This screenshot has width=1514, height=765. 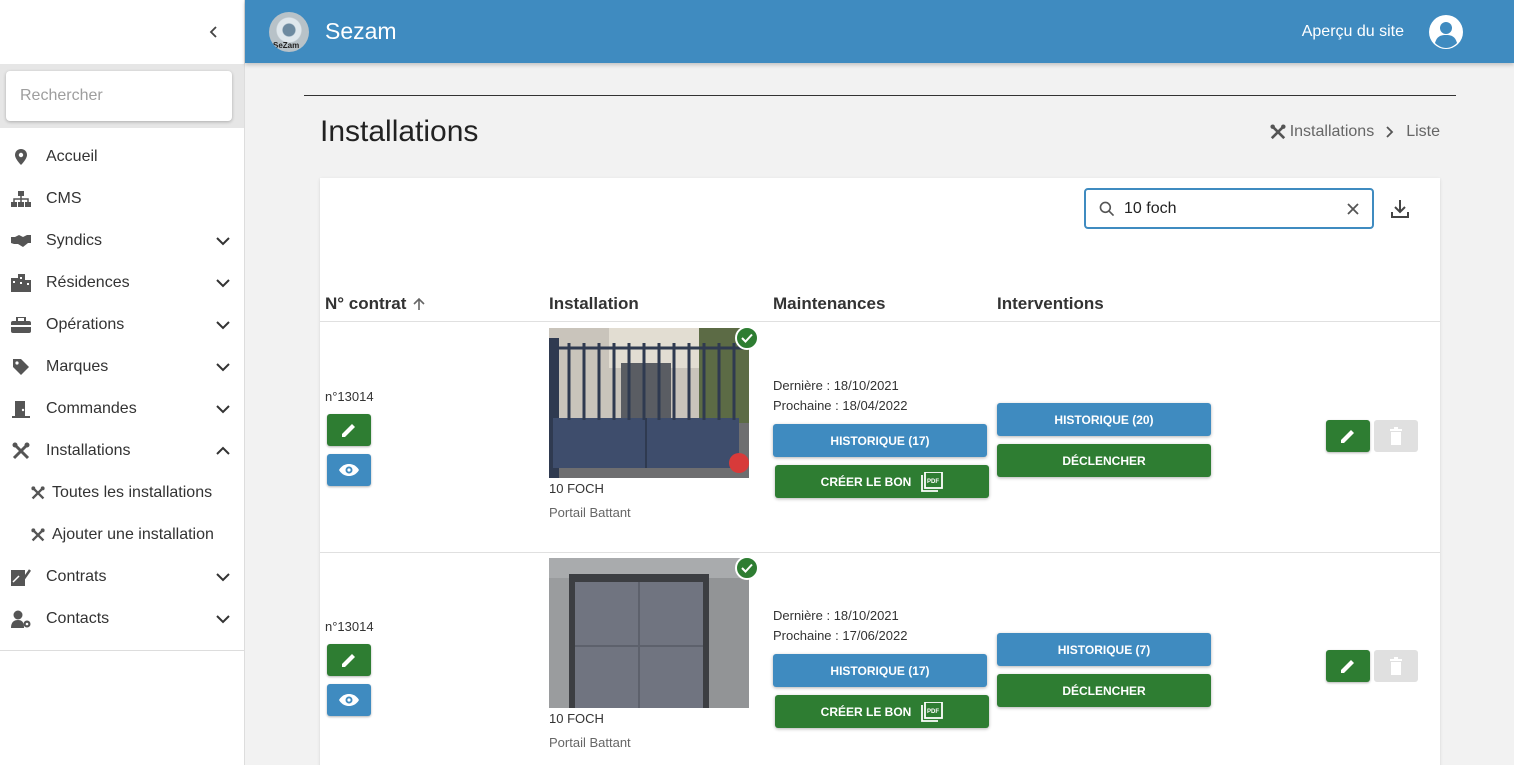 I want to click on eye-icon, so click(x=349, y=470).